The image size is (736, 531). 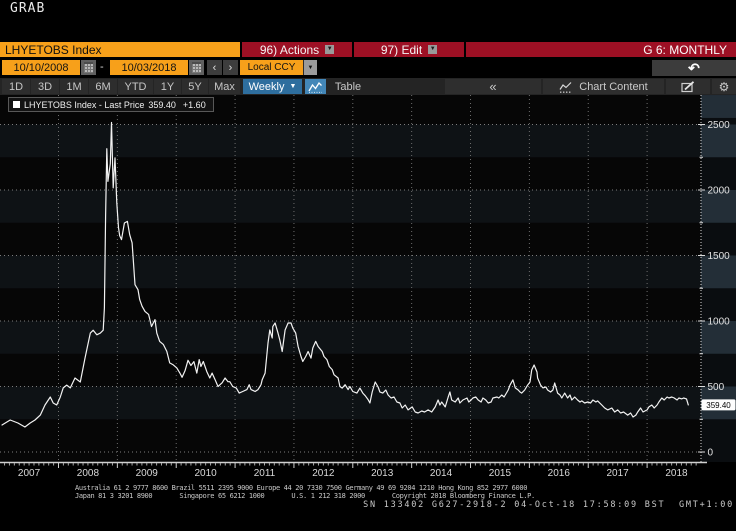 I want to click on range-button-1y: 1Y, so click(x=167, y=86).